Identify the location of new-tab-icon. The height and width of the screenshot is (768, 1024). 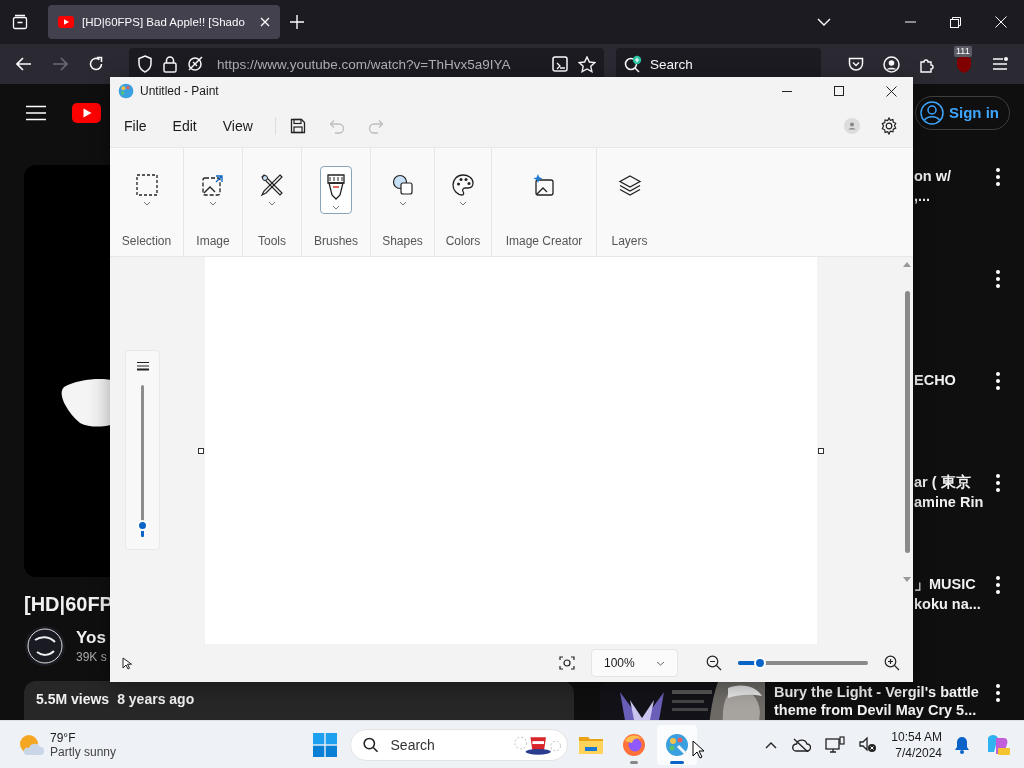
(297, 22).